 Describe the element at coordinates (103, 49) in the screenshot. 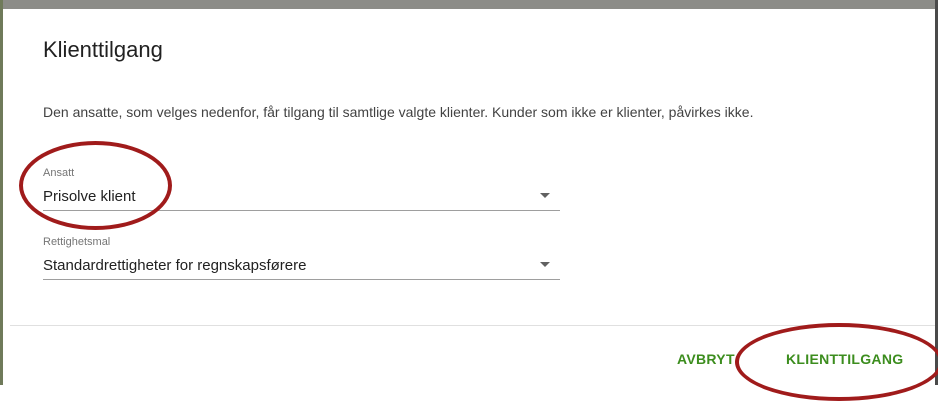

I see `dialog-title: Klienttilgang` at that location.